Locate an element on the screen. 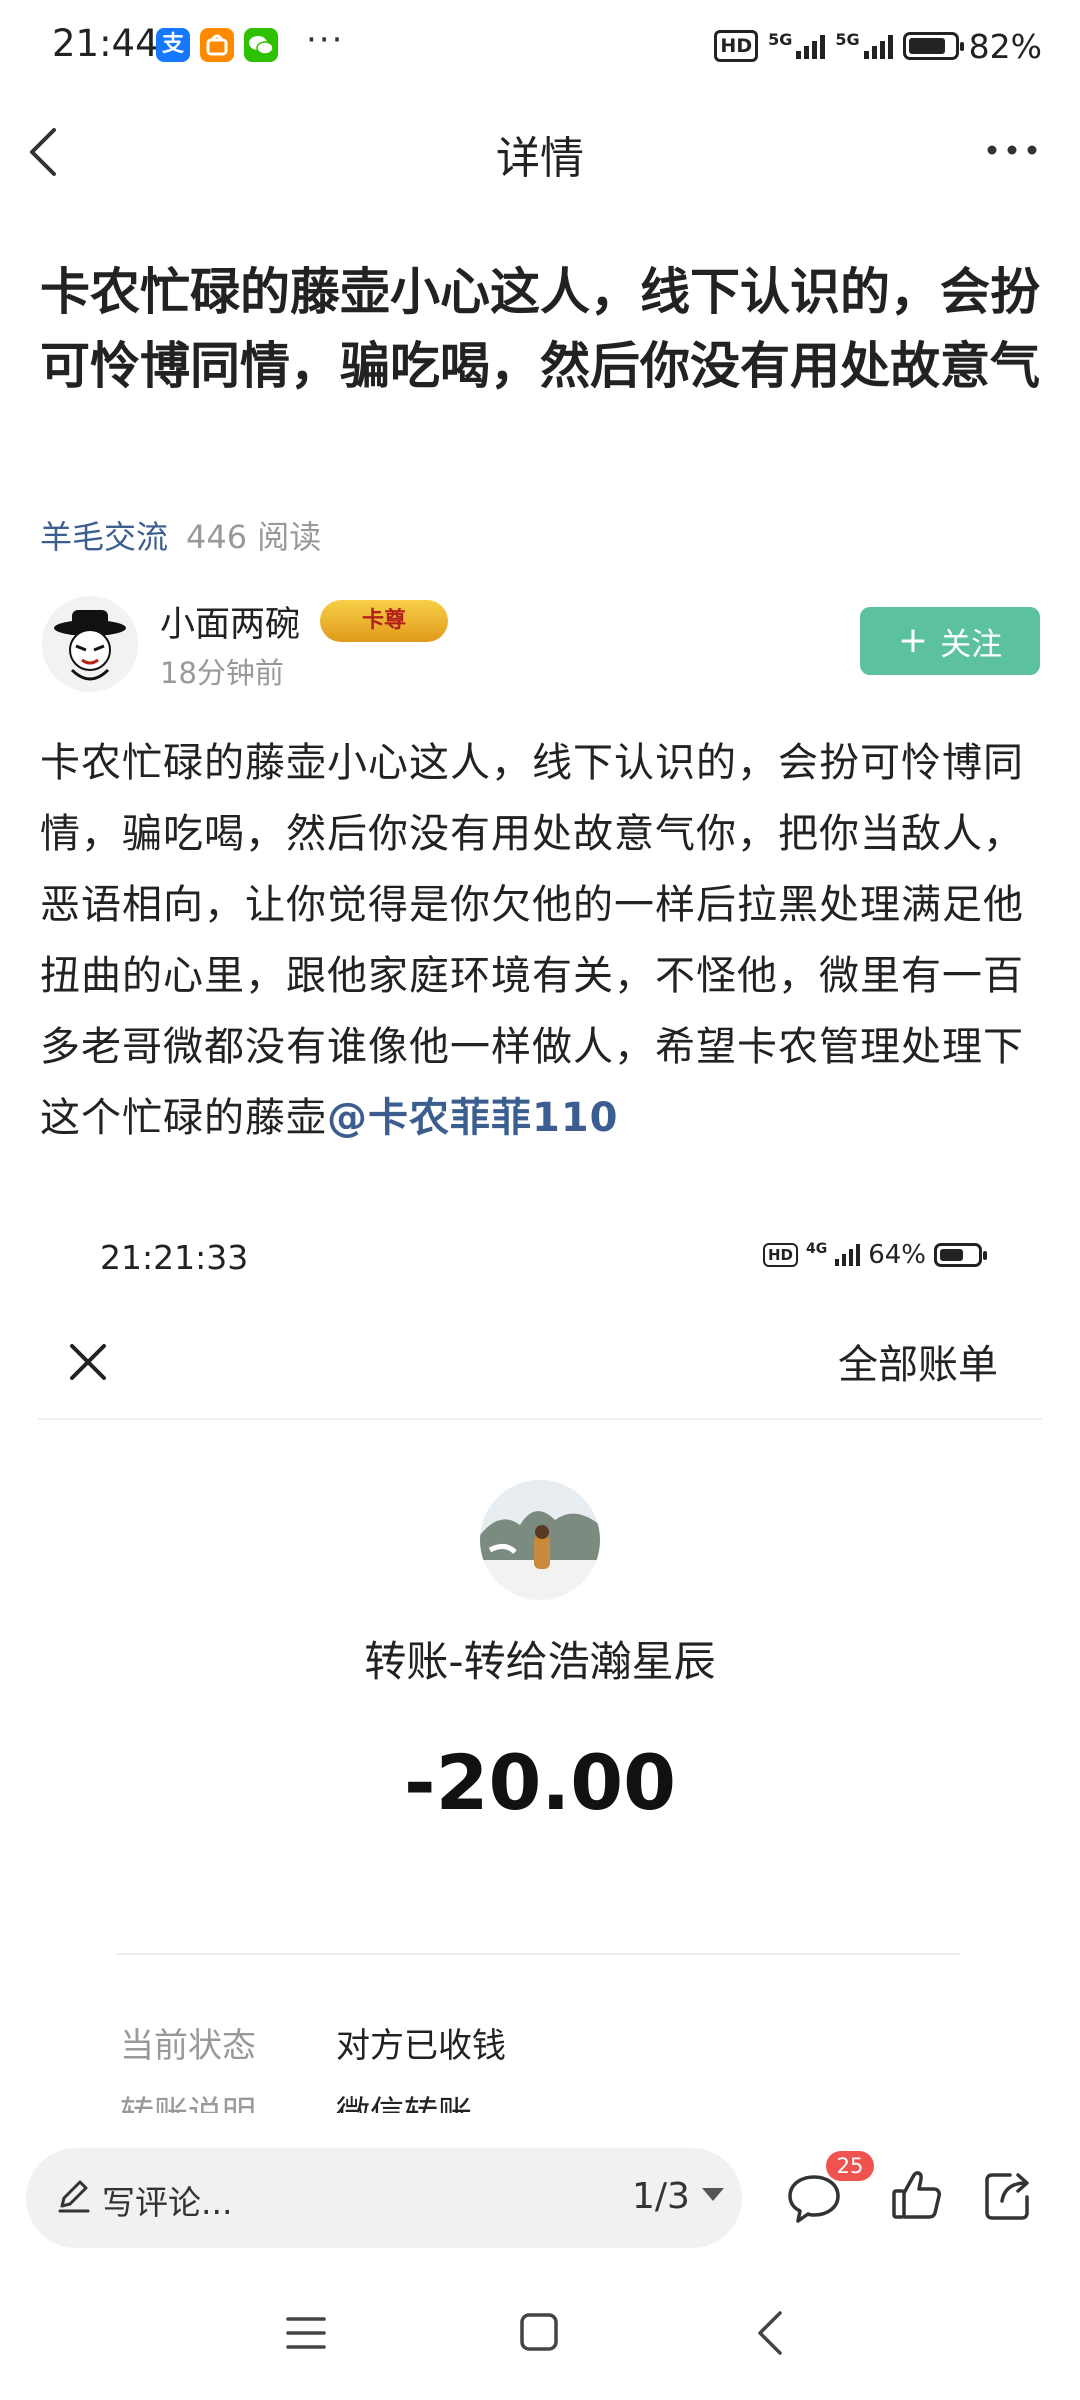  menu-icon is located at coordinates (306, 2333).